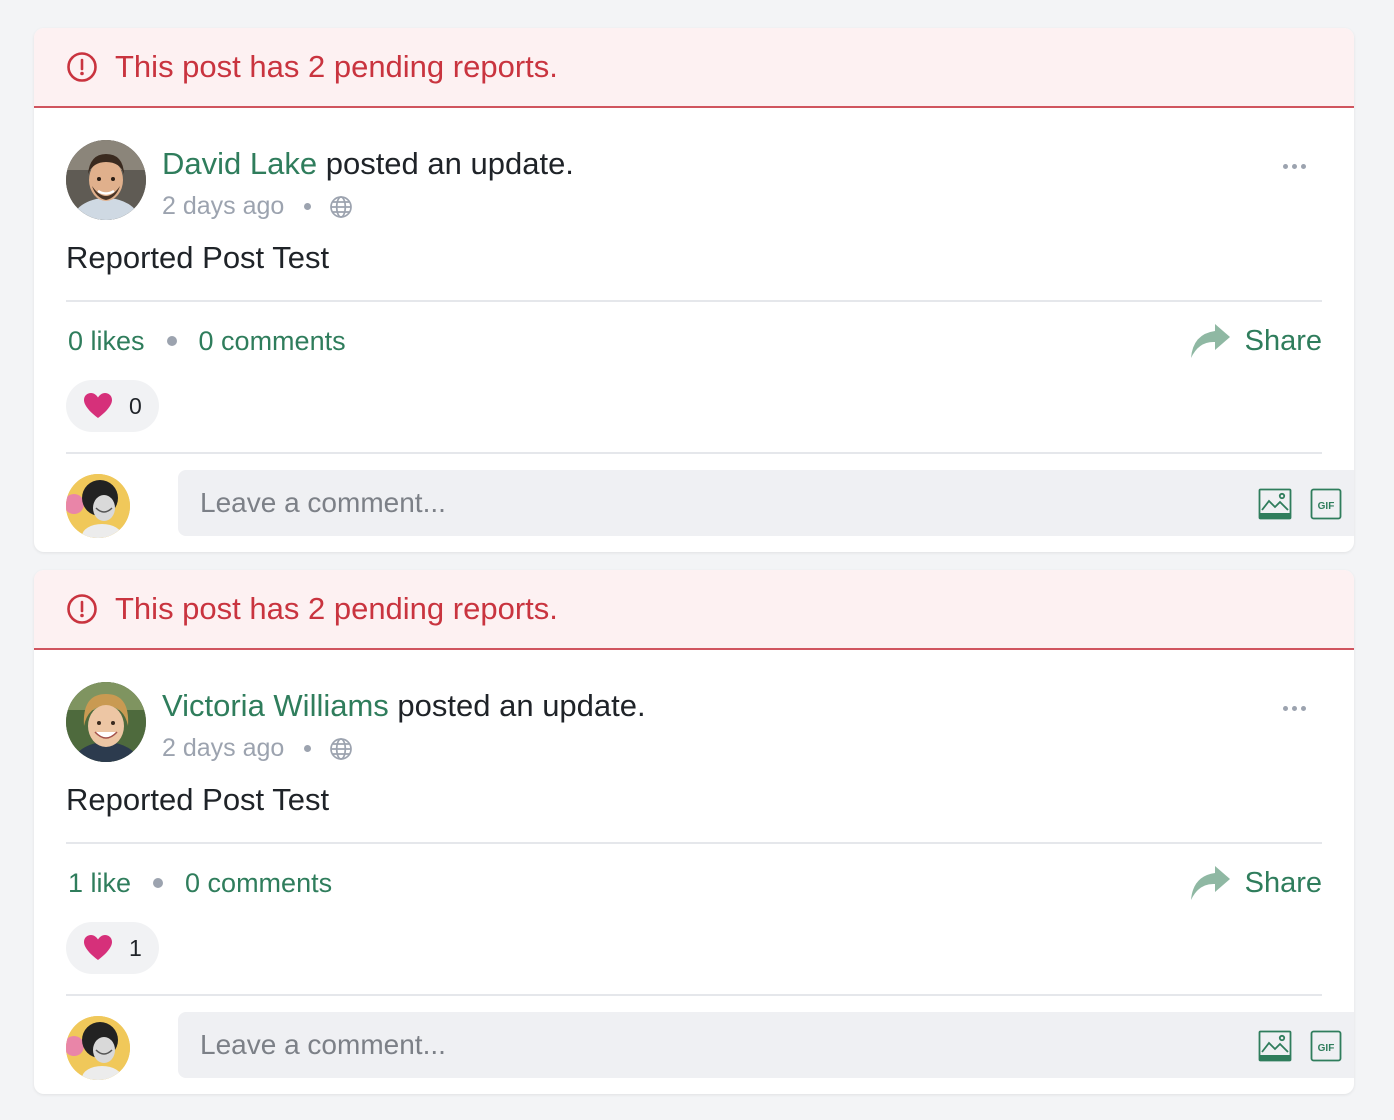 This screenshot has height=1120, width=1394. I want to click on reaction-like-button: 0, so click(112, 406).